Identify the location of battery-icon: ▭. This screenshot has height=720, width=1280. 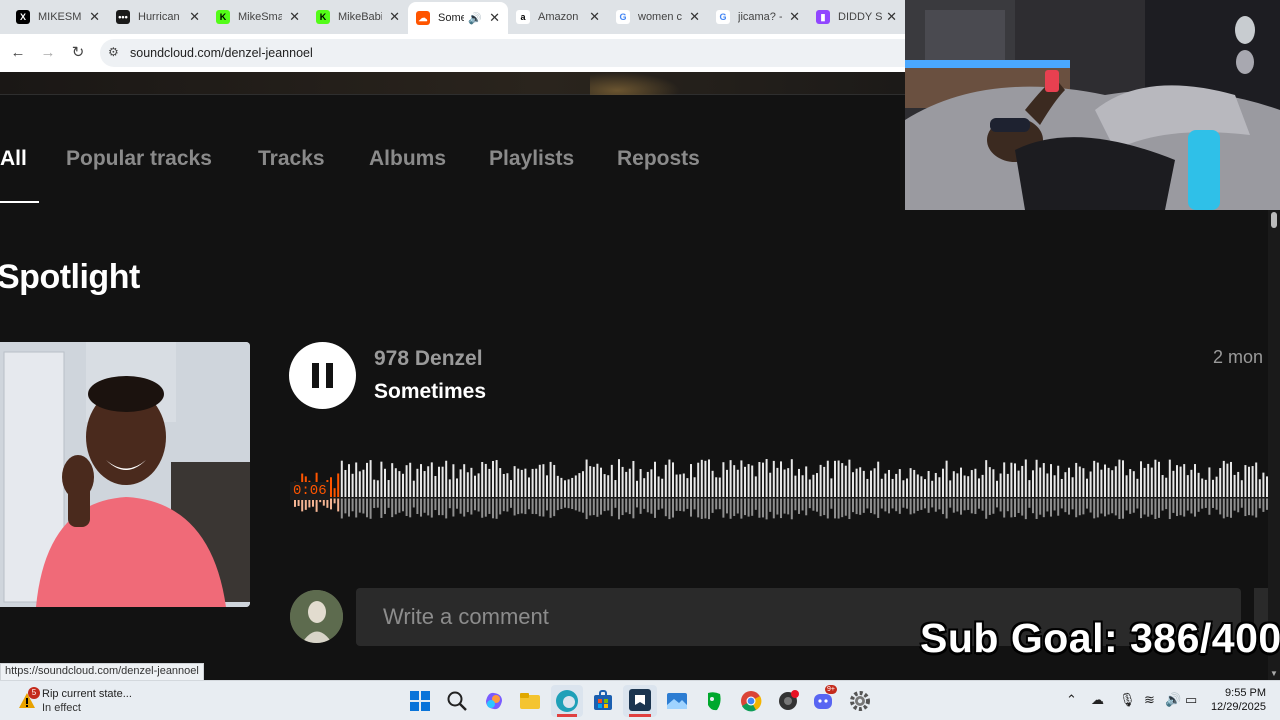
(1191, 700).